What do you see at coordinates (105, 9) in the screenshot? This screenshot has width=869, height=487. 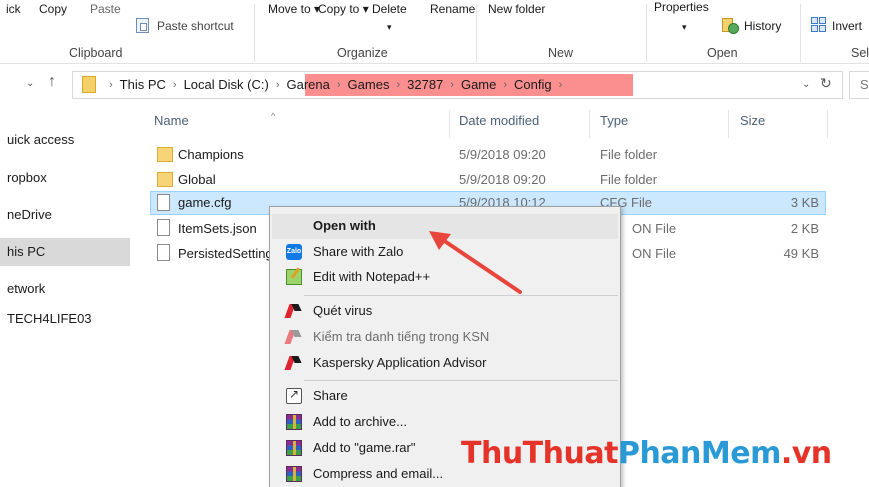 I see `paste-button: Paste` at bounding box center [105, 9].